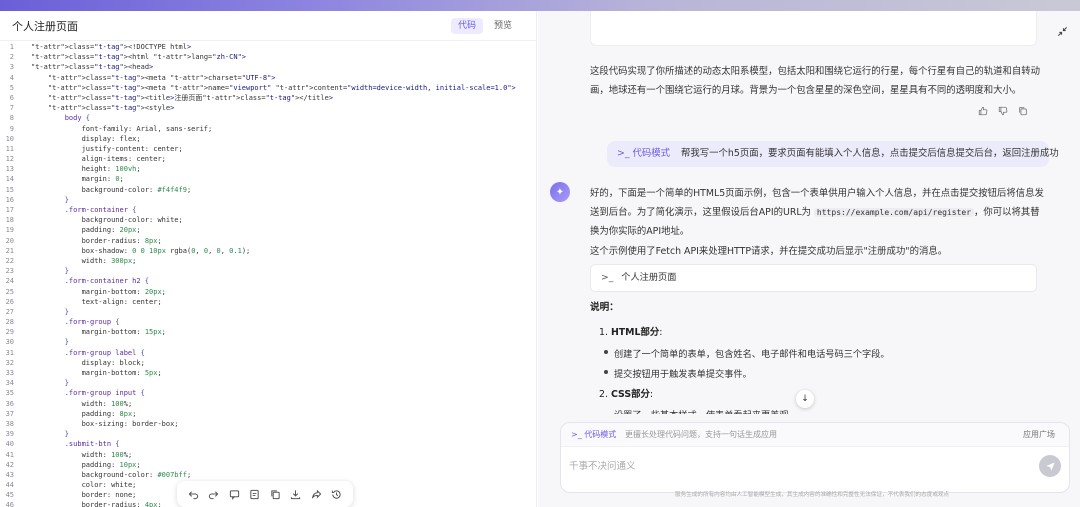 This screenshot has height=507, width=1080. What do you see at coordinates (268, 455) in the screenshot?
I see `code-line: 41 width: 100%;` at bounding box center [268, 455].